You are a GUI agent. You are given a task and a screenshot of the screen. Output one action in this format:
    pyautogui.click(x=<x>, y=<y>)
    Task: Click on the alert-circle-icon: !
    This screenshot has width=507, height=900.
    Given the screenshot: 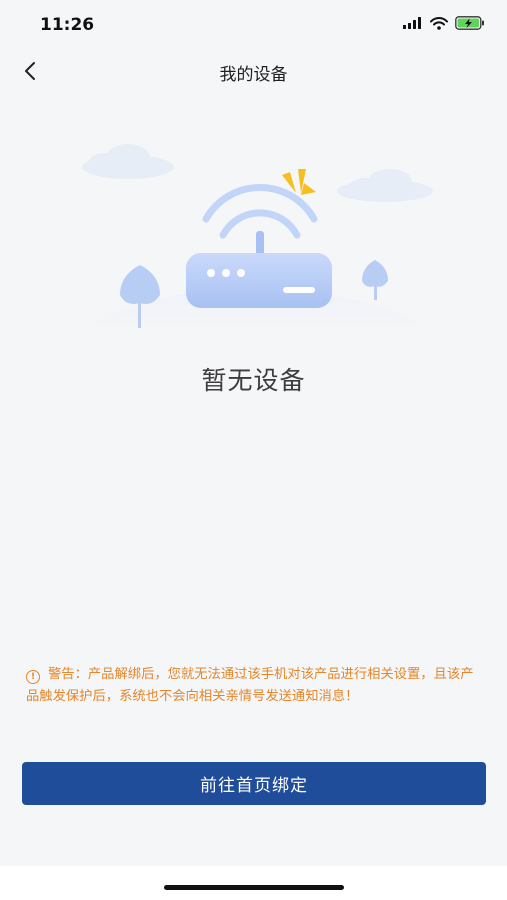 What is the action you would take?
    pyautogui.click(x=33, y=677)
    